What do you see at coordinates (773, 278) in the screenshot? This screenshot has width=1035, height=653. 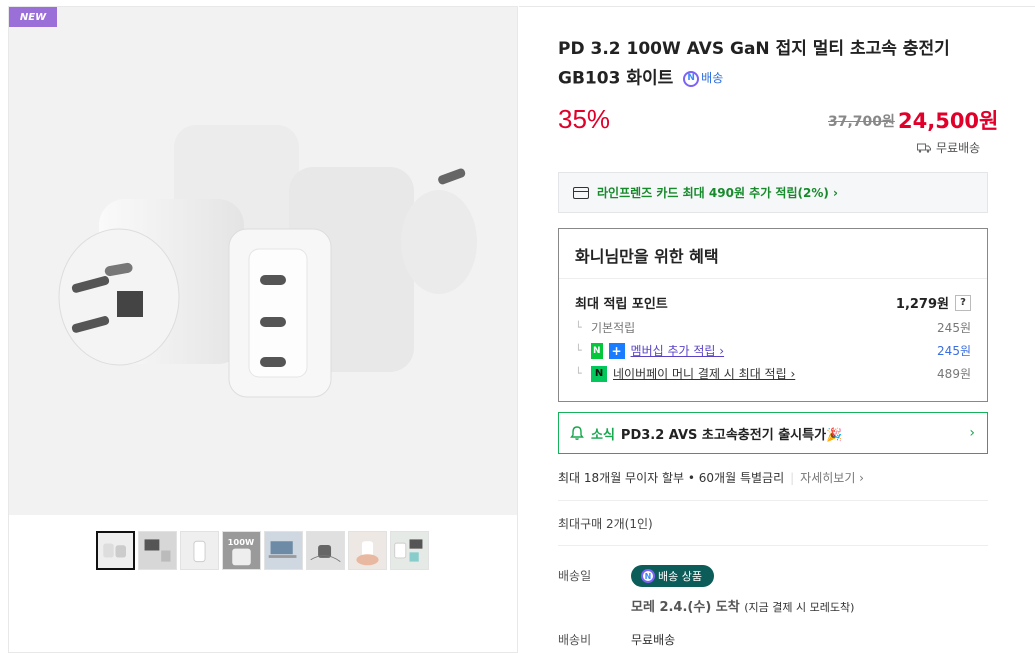 I see `benefit-divider` at bounding box center [773, 278].